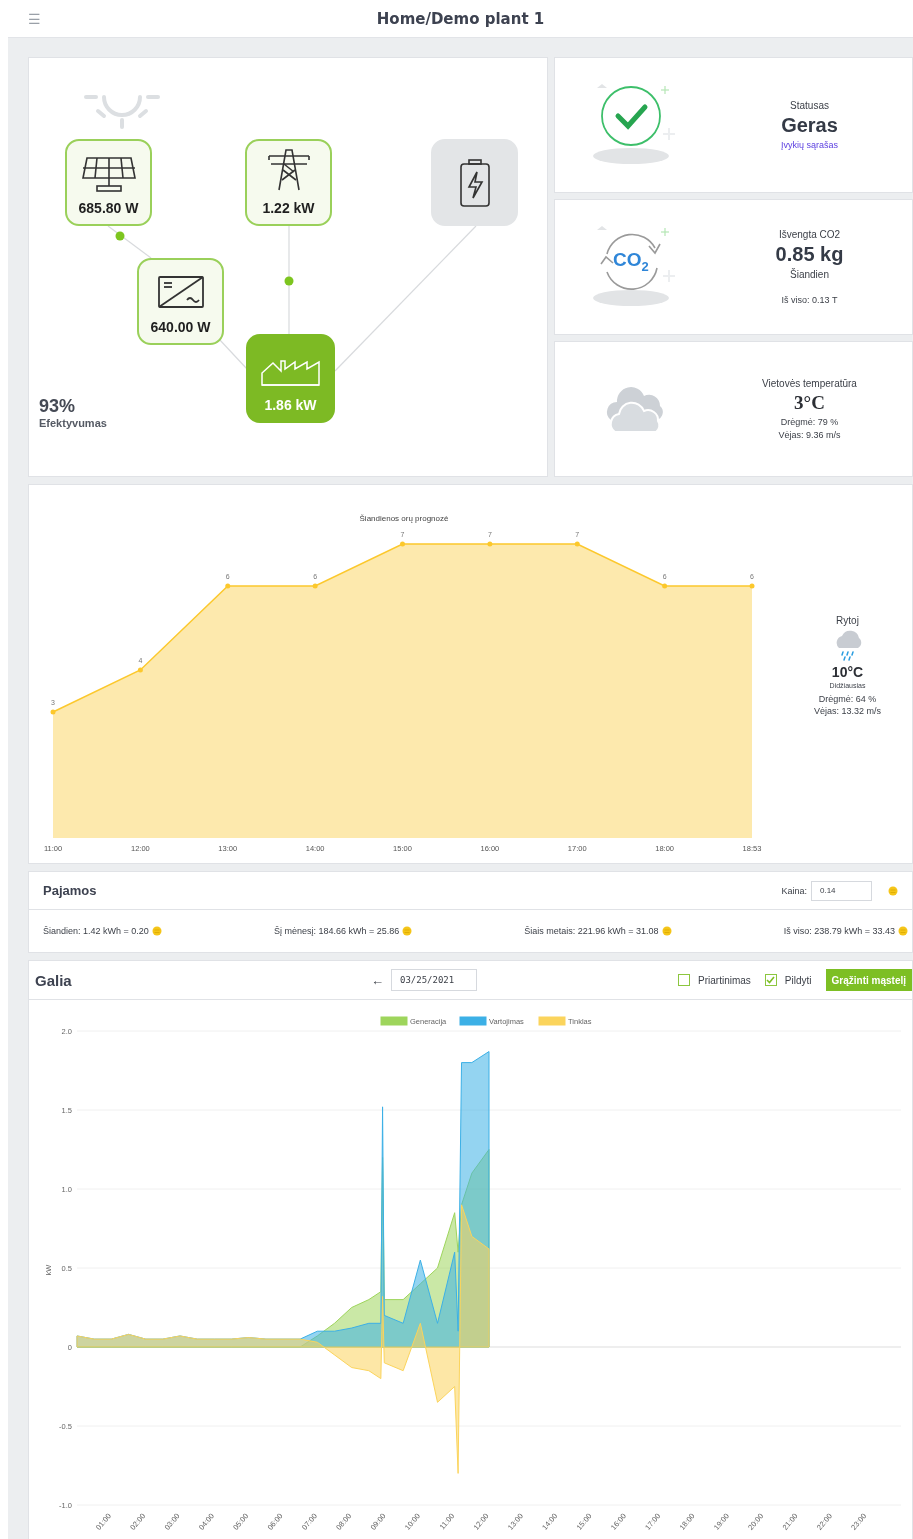  I want to click on option-label: Priartinimas, so click(724, 980).